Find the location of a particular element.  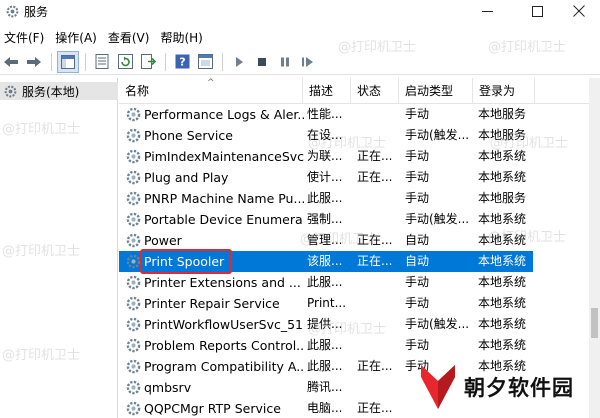

service-name: QQPCMgr RTP Service is located at coordinates (212, 408).